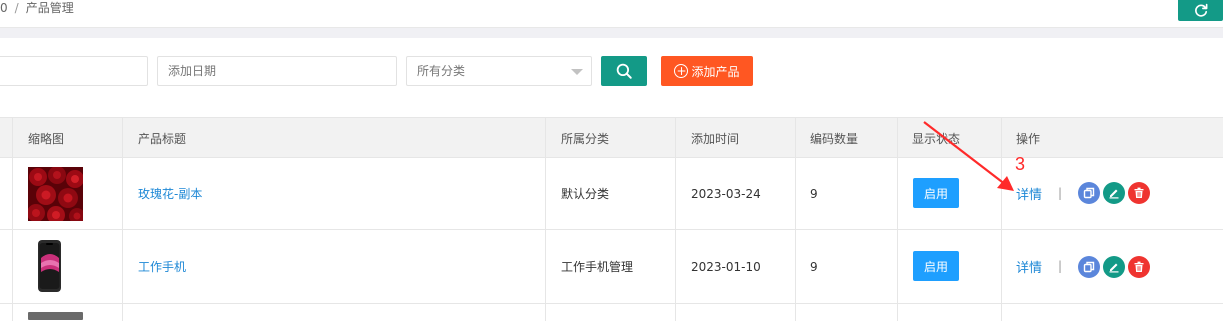 This screenshot has height=321, width=1223. I want to click on table-row, so click(611, 312).